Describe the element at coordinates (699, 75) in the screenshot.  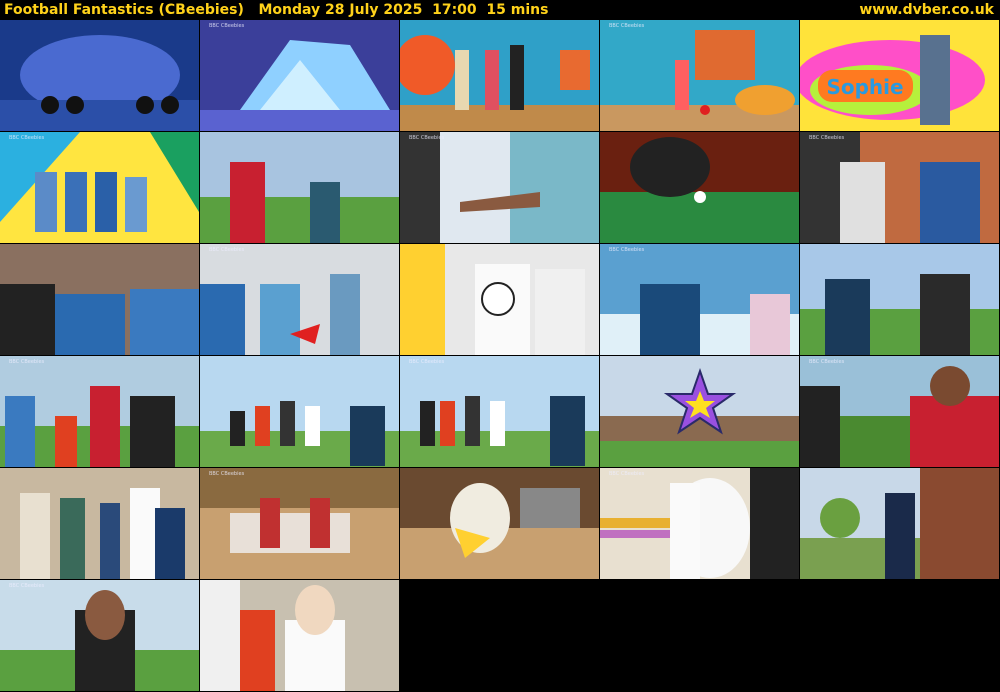
I see `thumbnail-studio-ball-play: BBC CBeebies` at that location.